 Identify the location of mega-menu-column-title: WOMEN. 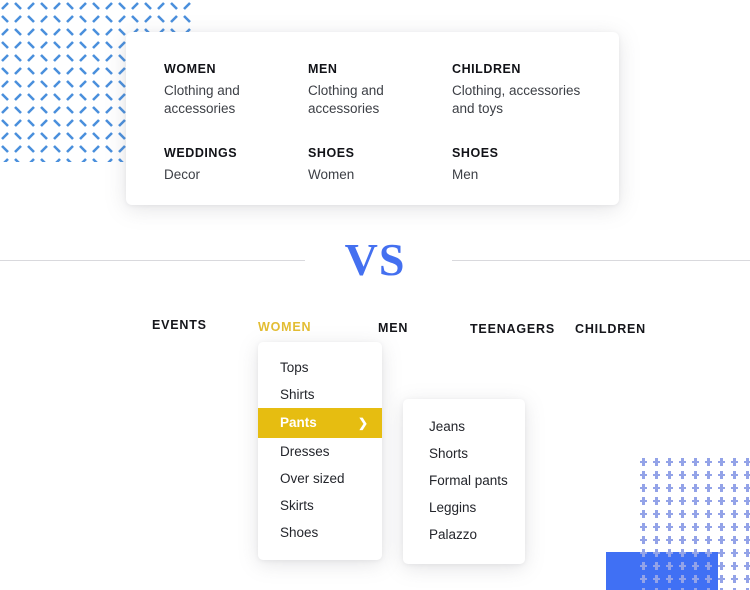
(190, 69).